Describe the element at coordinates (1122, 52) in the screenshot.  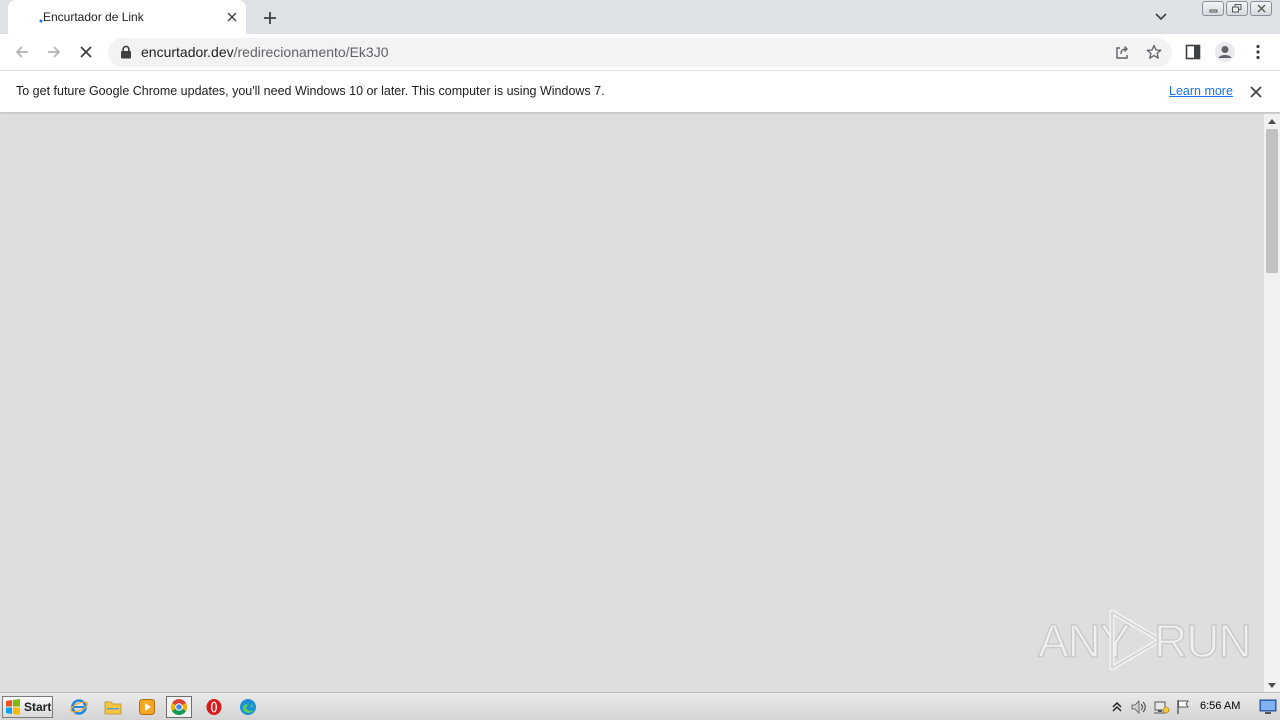
I see `share-icon` at that location.